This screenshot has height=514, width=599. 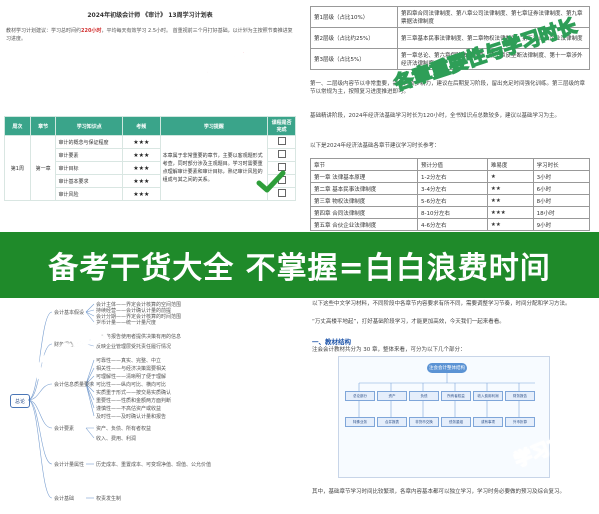 What do you see at coordinates (408, 322) in the screenshot?
I see `method-top-text-2: “万丈高楼平地起”，打好基础阶段学习，才能更加高效，今天我们一起来看看。` at bounding box center [408, 322].